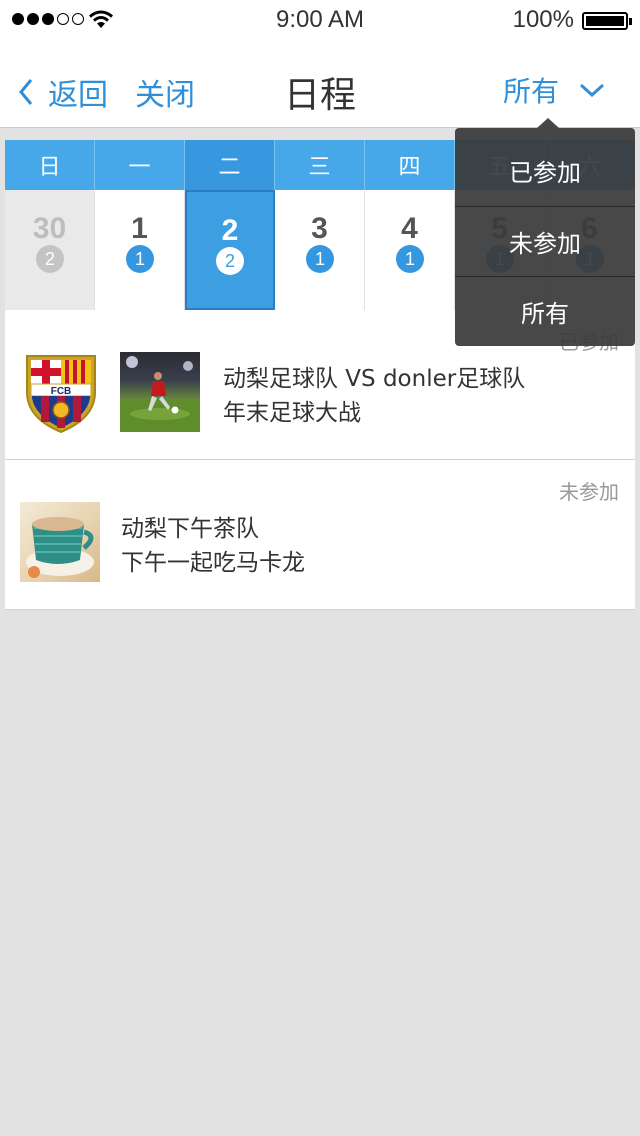 Image resolution: width=640 pixels, height=1136 pixels. I want to click on date-number: 30, so click(49, 228).